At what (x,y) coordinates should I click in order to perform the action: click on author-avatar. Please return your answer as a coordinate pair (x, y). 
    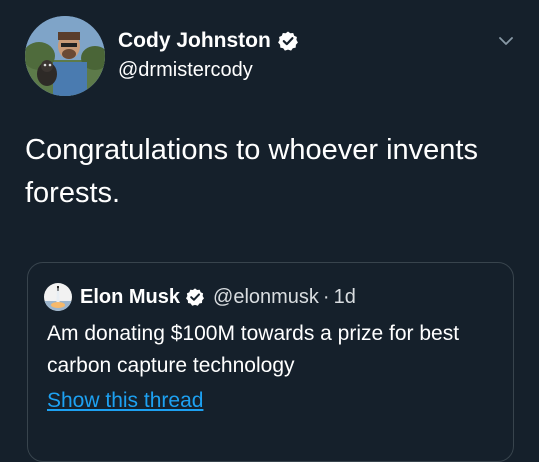
    Looking at the image, I should click on (65, 56).